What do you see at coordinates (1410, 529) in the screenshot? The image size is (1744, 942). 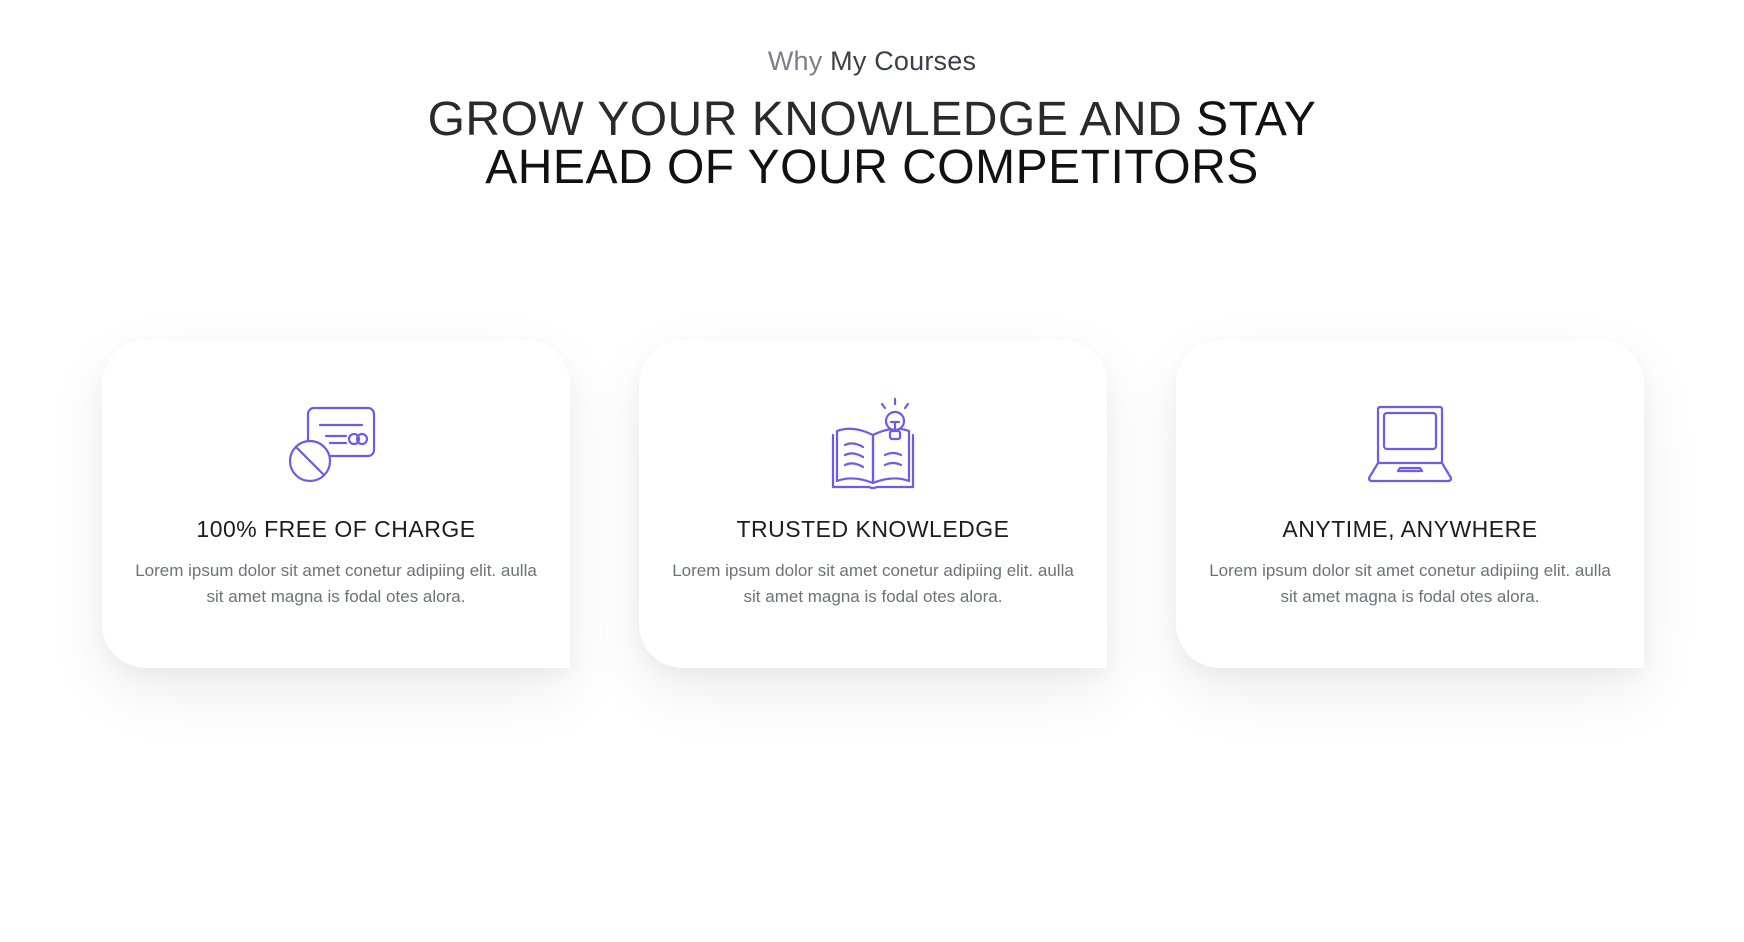 I see `card-title: ANYTIME, ANYWHERE` at bounding box center [1410, 529].